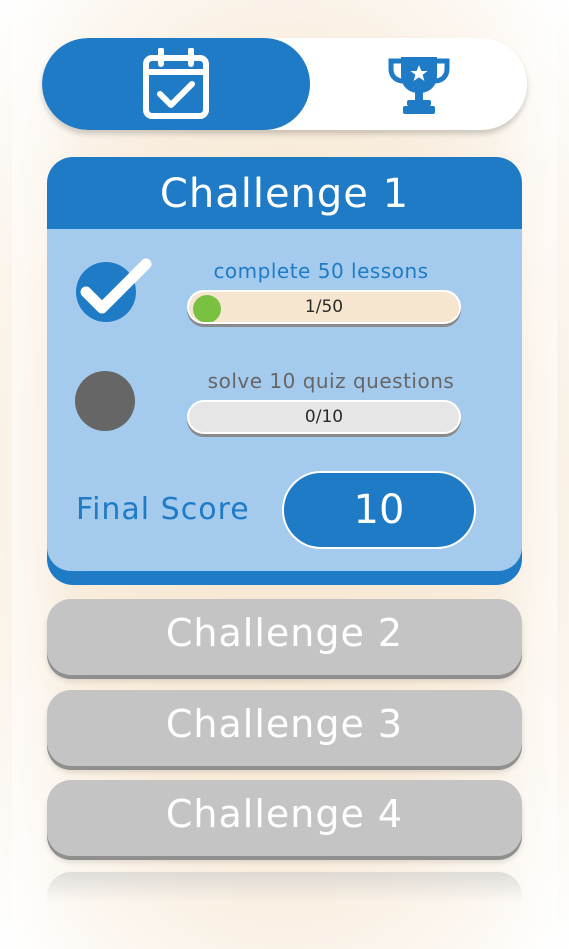 This screenshot has width=569, height=949. What do you see at coordinates (379, 510) in the screenshot?
I see `final-score-value: 10` at bounding box center [379, 510].